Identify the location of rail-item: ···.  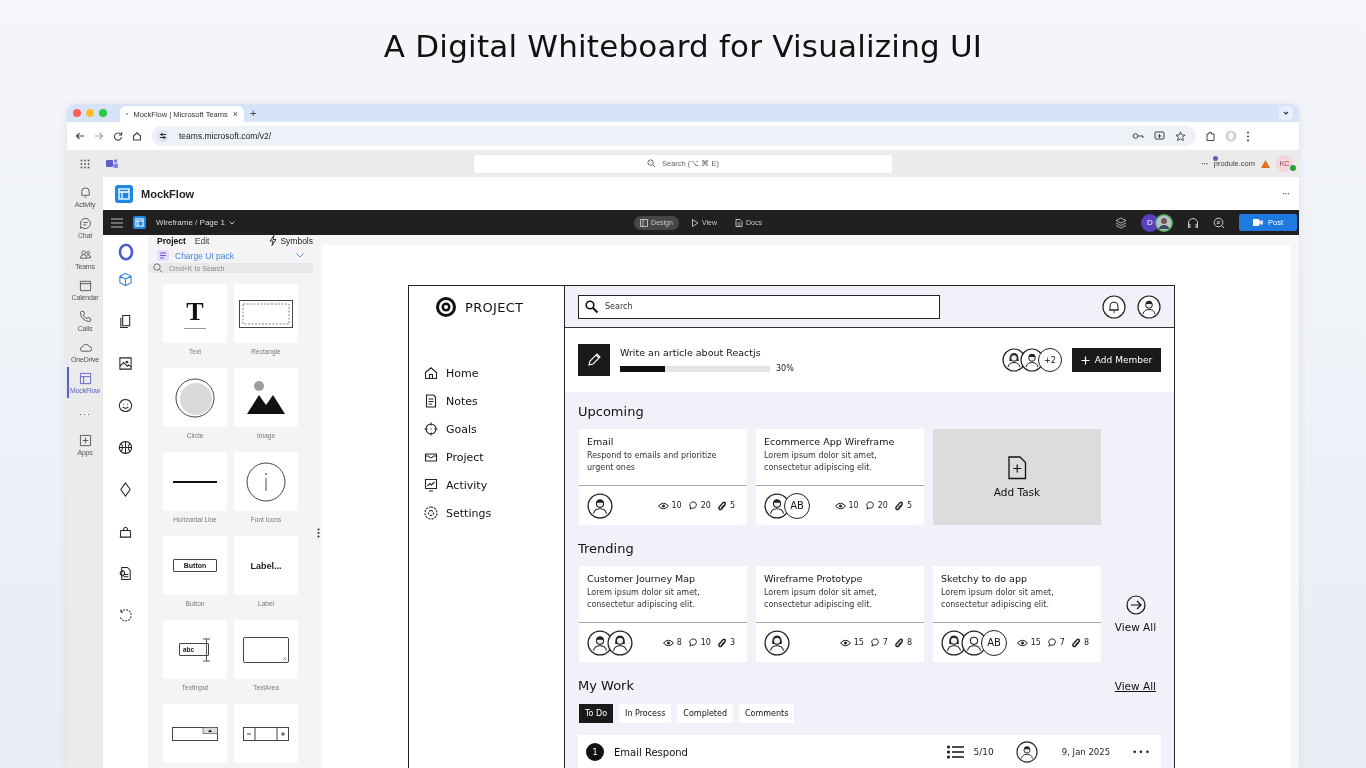
(85, 413).